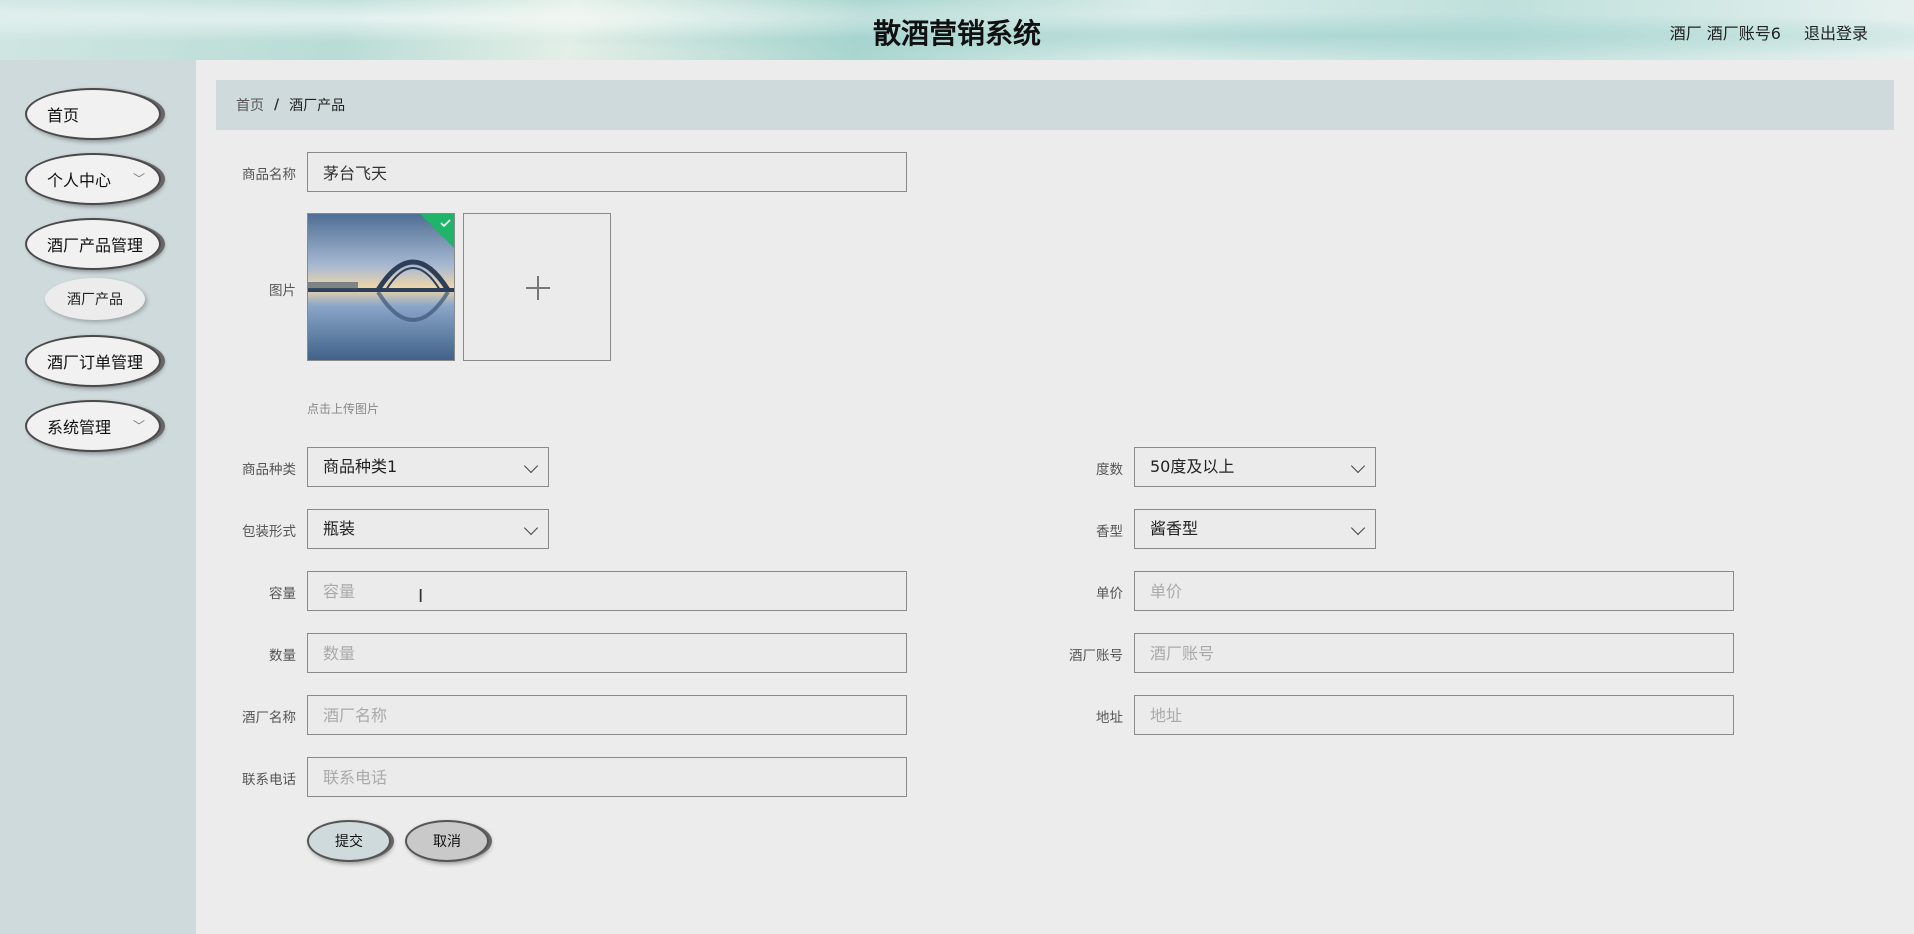 This screenshot has width=1914, height=934. What do you see at coordinates (421, 596) in the screenshot?
I see `text-cursor-icon: I` at bounding box center [421, 596].